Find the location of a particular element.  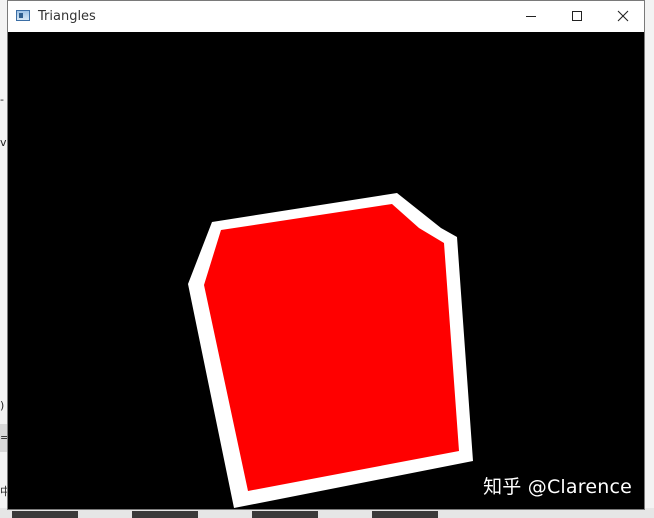

background-text-fragment: ) is located at coordinates (2, 405).